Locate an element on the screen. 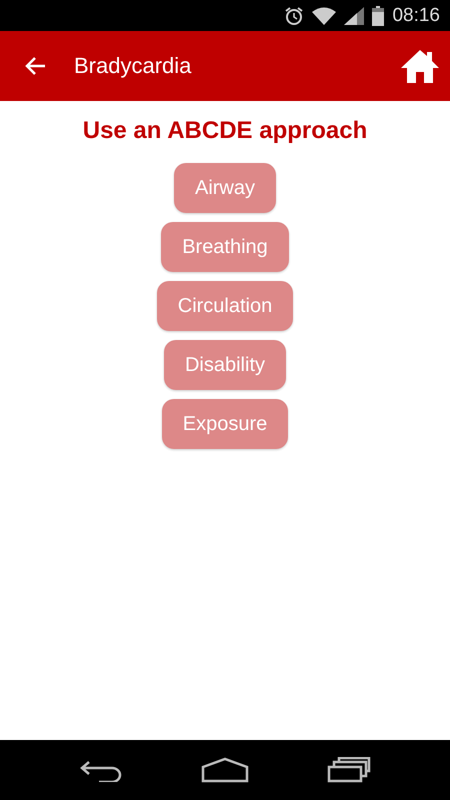  section-heading: Use an ABCDE approach is located at coordinates (225, 131).